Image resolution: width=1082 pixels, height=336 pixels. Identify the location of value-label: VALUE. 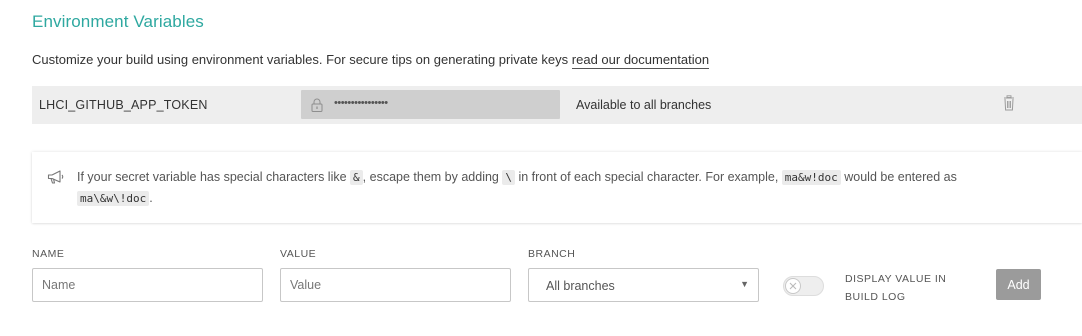
(298, 254).